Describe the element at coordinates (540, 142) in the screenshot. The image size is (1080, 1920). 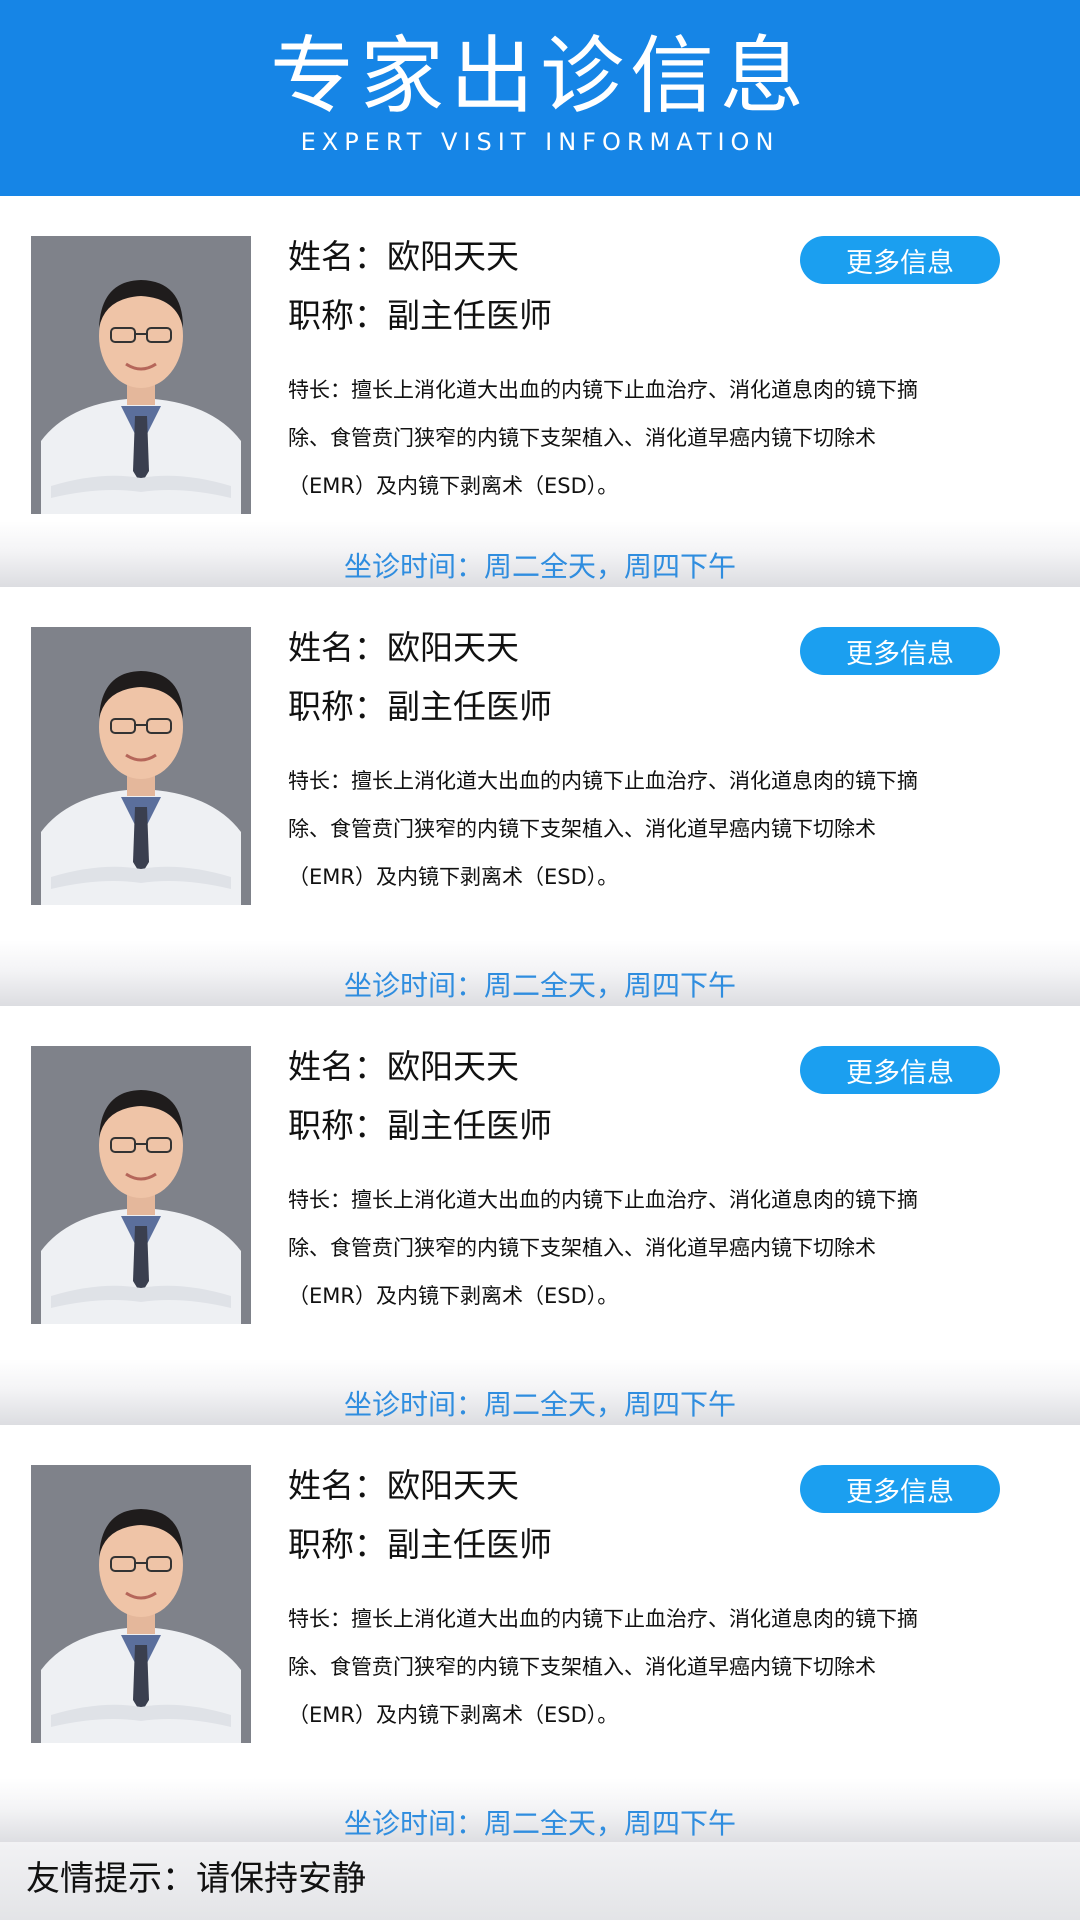
I see `page-subtitle: EXPERT VISIT INFORMATION` at that location.